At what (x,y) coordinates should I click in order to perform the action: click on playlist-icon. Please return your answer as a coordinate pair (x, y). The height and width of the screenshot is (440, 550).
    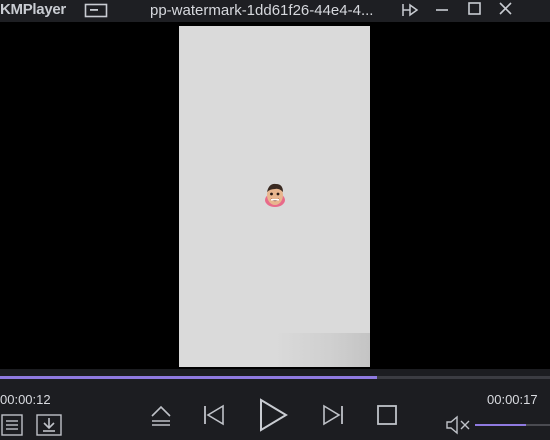
    Looking at the image, I should click on (12, 425).